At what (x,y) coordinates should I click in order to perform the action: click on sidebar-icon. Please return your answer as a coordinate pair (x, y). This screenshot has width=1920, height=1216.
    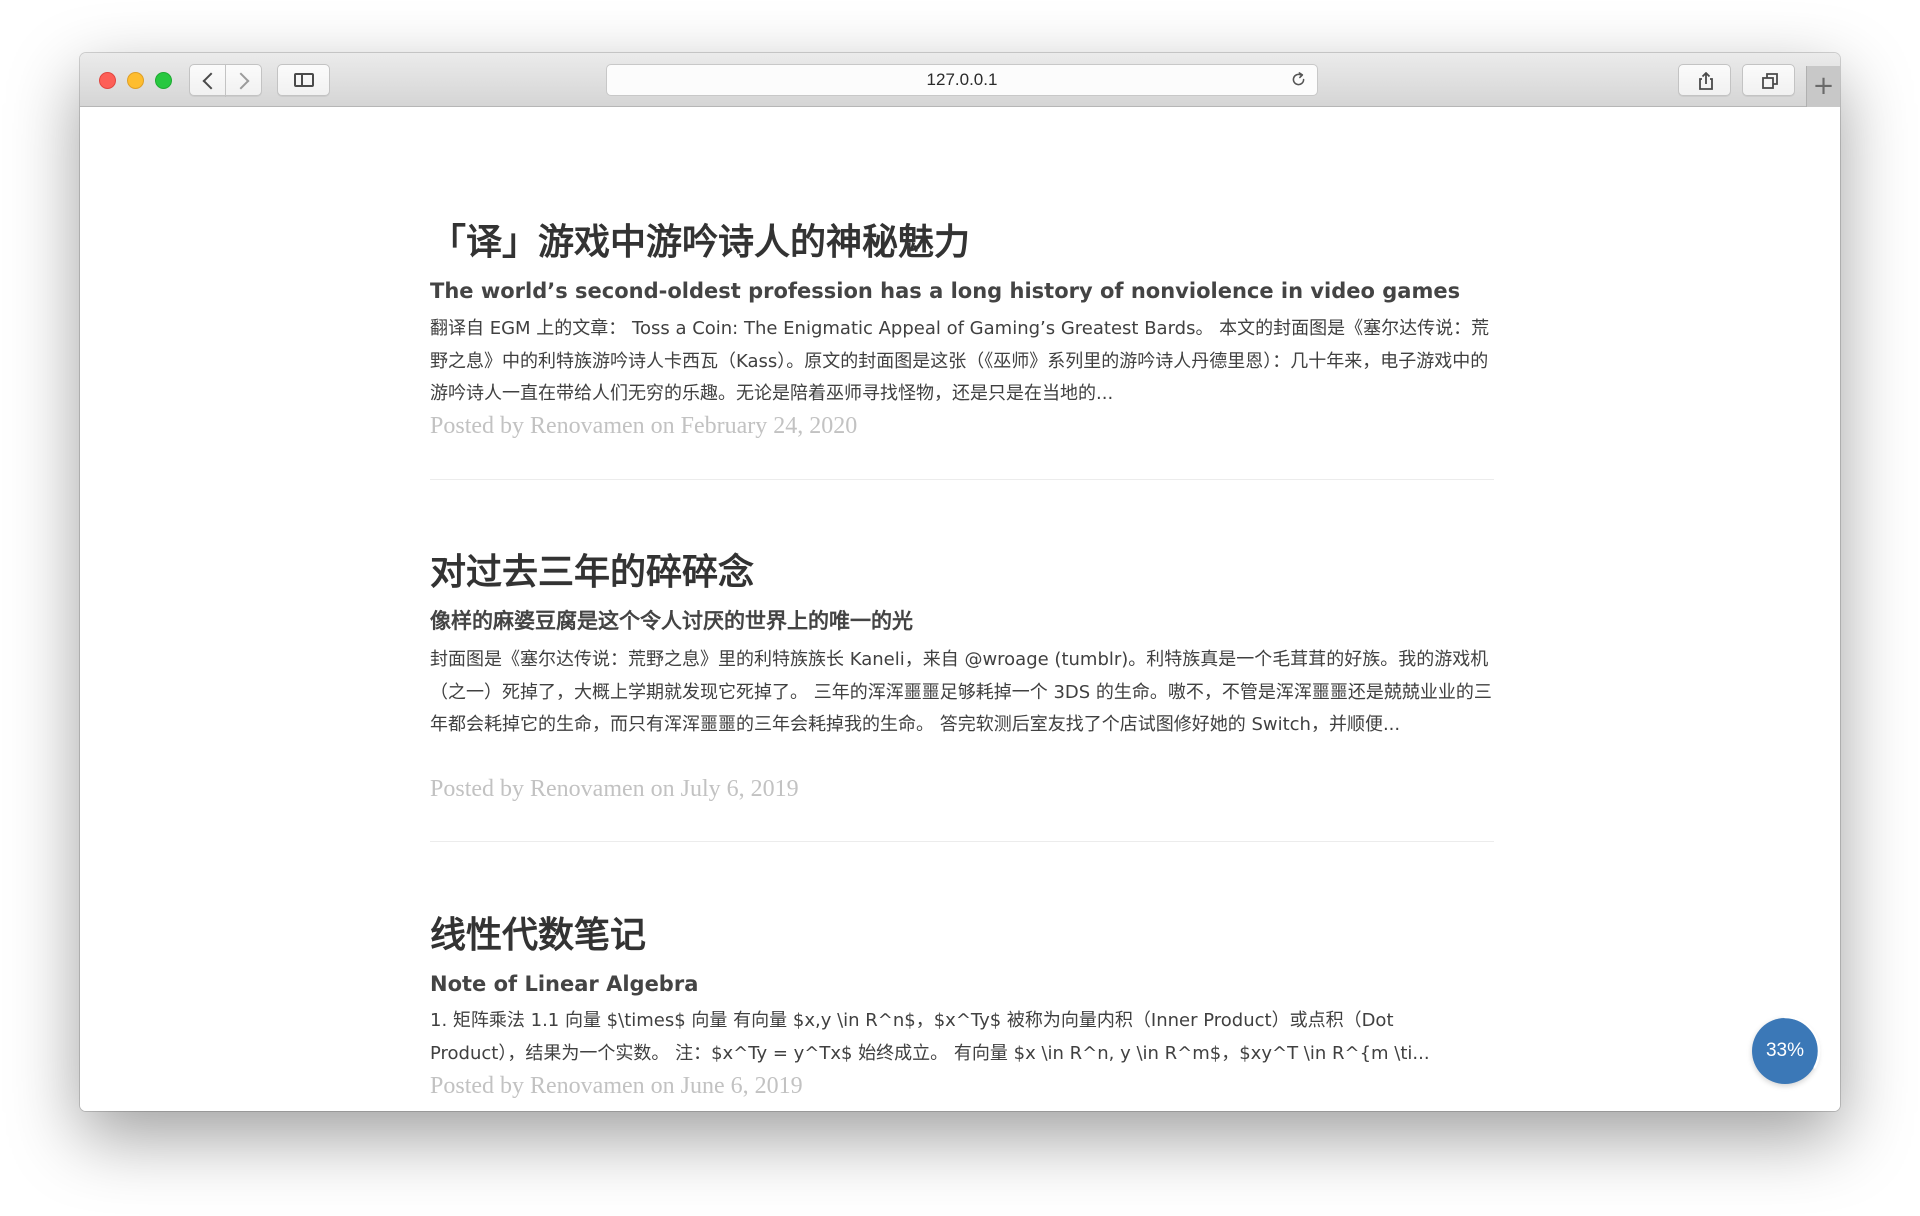
    Looking at the image, I should click on (304, 80).